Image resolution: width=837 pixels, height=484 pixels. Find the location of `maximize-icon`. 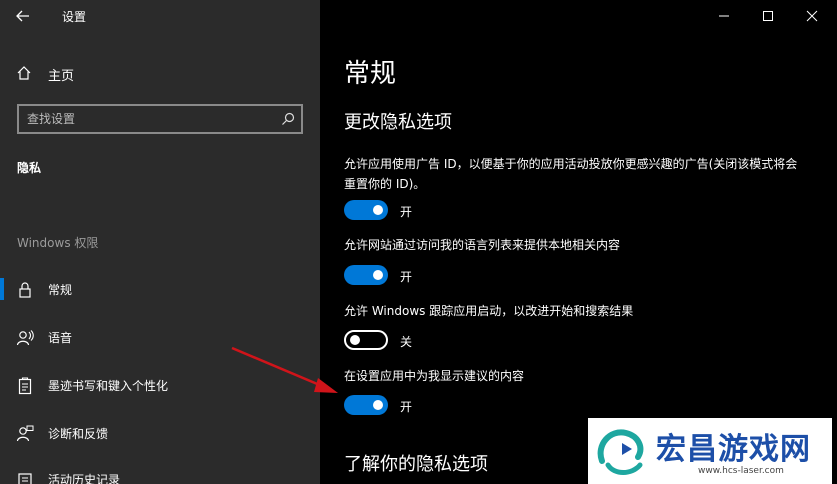

maximize-icon is located at coordinates (768, 16).